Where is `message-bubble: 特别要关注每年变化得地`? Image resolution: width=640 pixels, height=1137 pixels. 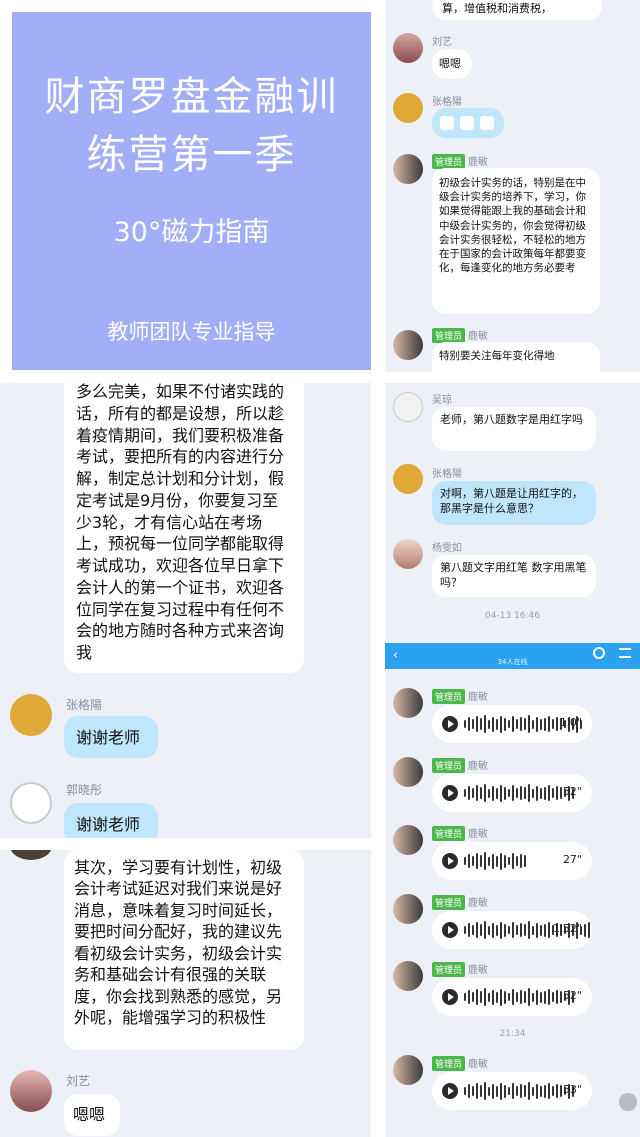
message-bubble: 特别要关注每年变化得地 is located at coordinates (516, 357).